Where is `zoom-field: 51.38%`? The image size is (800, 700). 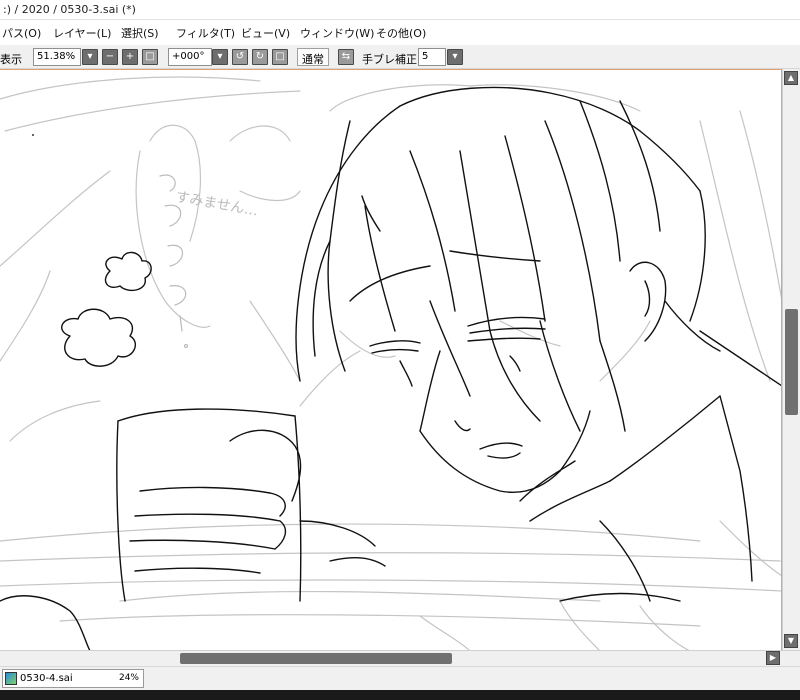
zoom-field: 51.38% is located at coordinates (57, 57).